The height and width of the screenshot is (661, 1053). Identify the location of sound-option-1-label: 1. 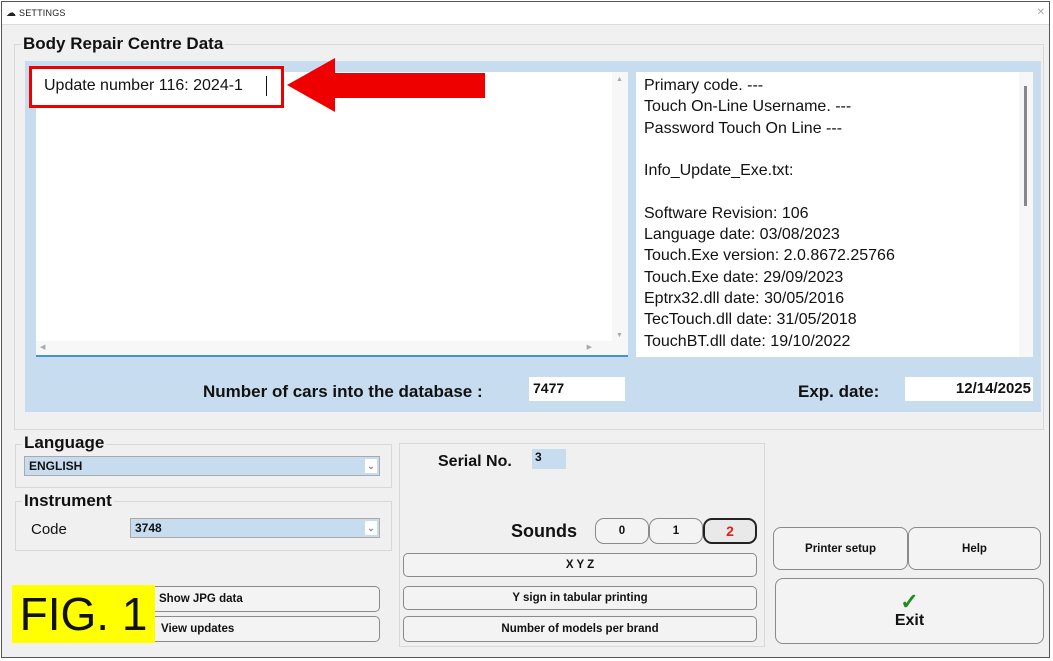
(676, 531).